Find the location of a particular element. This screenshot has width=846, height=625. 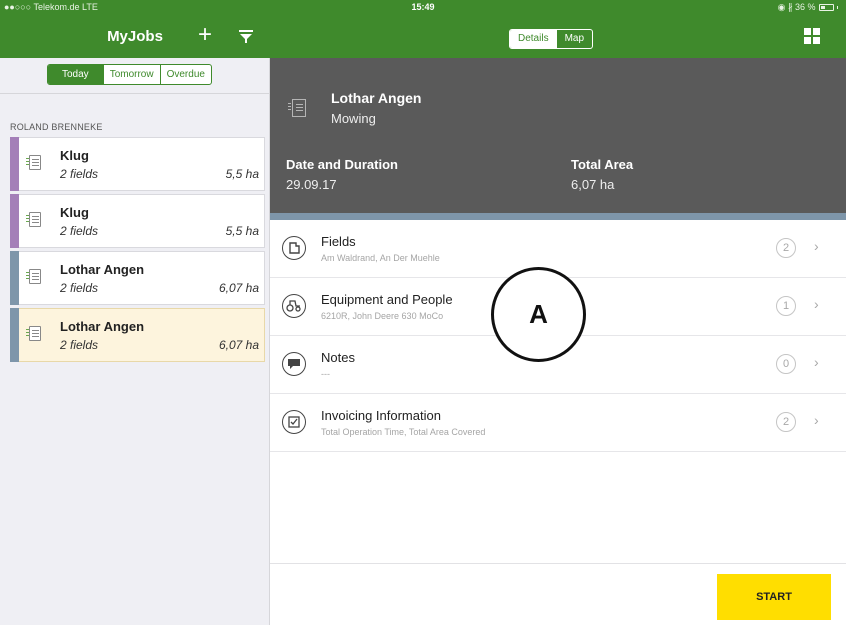

clock: 15:49 is located at coordinates (423, 7).